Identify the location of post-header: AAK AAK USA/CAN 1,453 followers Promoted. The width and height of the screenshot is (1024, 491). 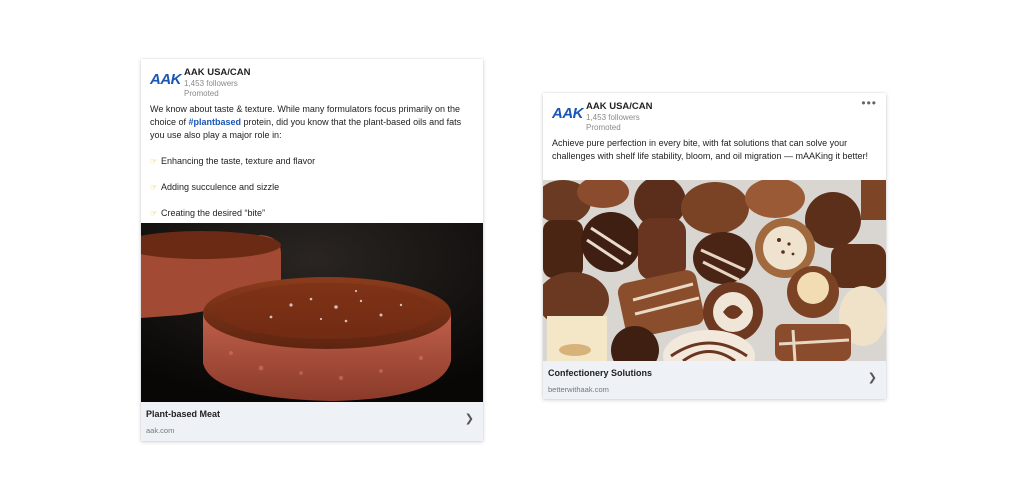
(312, 79).